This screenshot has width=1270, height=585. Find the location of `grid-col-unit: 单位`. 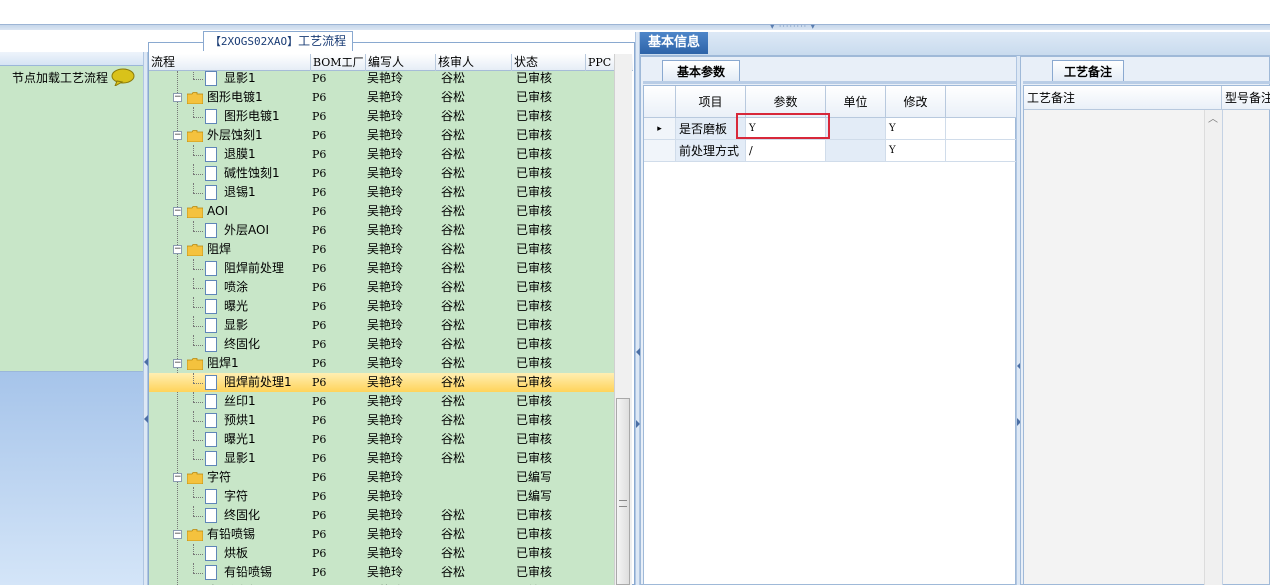

grid-col-unit: 单位 is located at coordinates (856, 102).